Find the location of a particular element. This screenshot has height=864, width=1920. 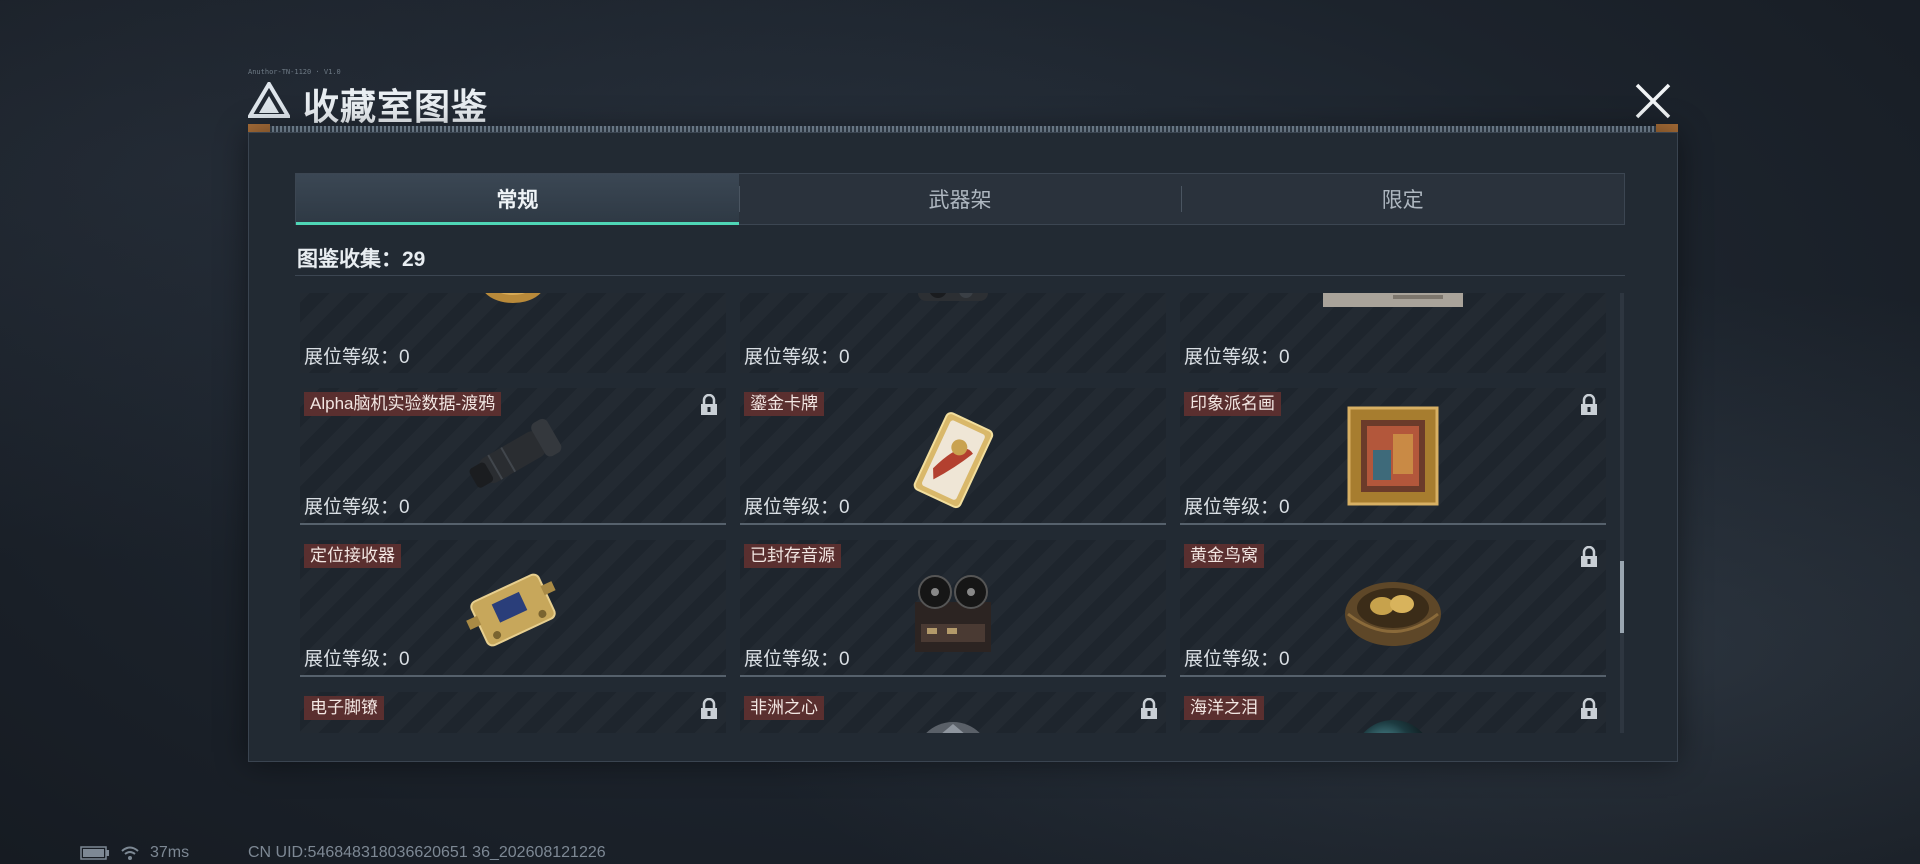

item-name: 定位接收器 is located at coordinates (352, 556).